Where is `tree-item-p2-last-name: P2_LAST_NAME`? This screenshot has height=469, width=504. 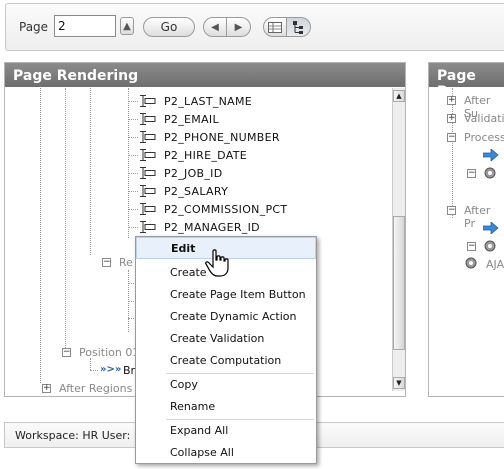 tree-item-p2-last-name: P2_LAST_NAME is located at coordinates (196, 101).